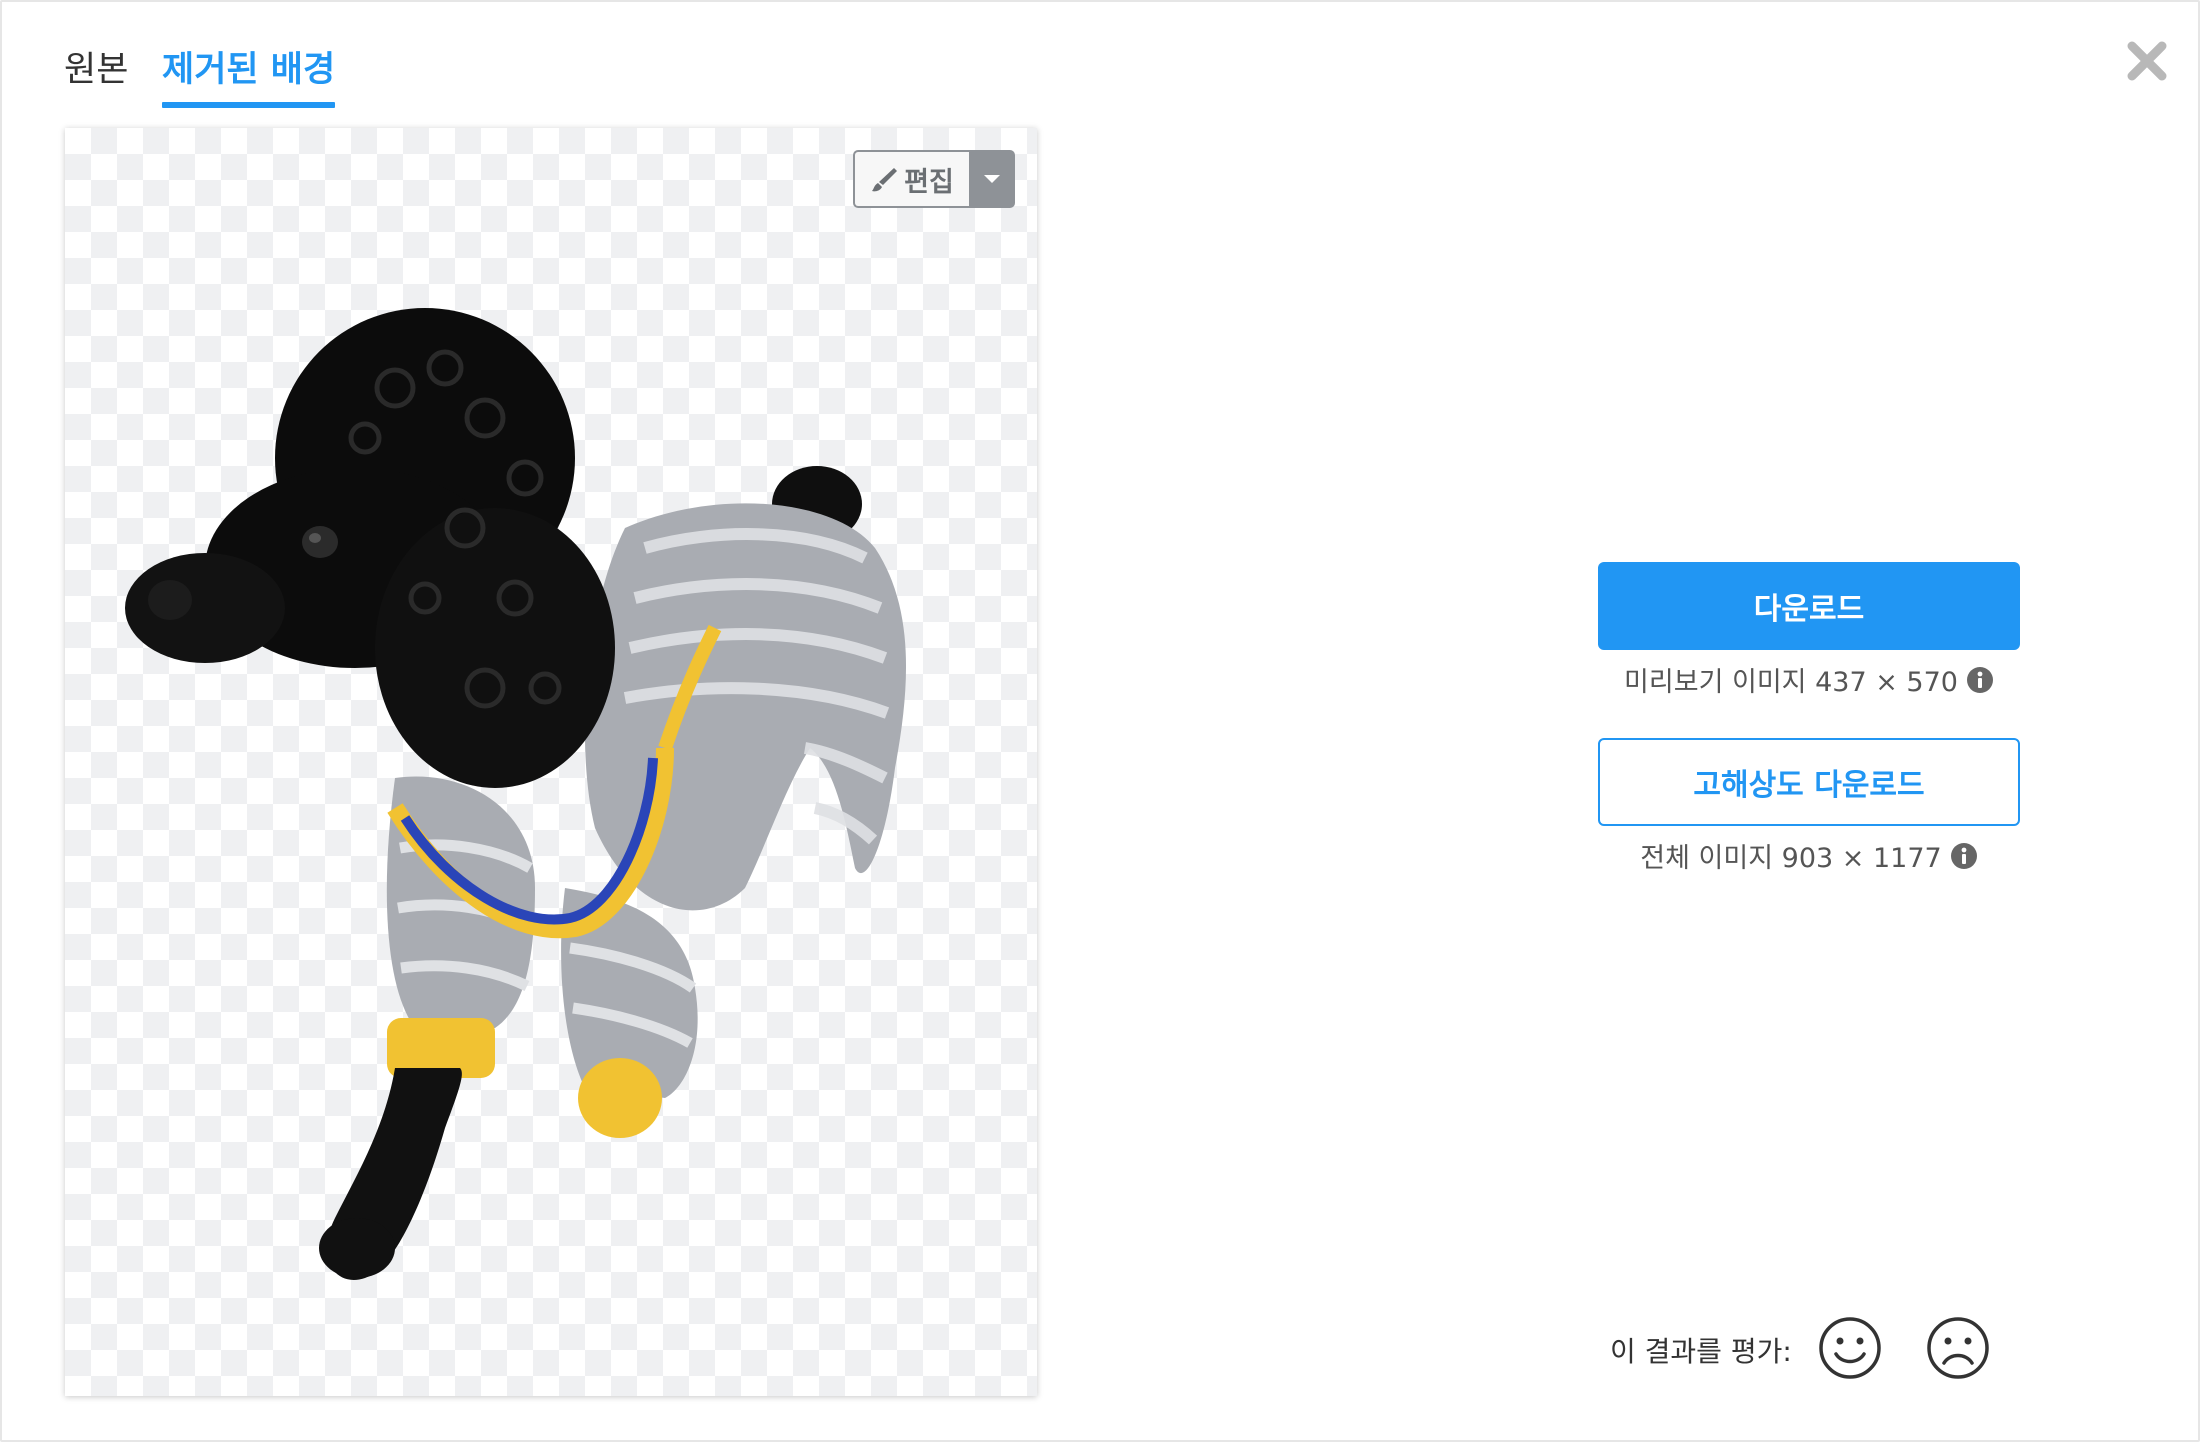 Image resolution: width=2200 pixels, height=1442 pixels. I want to click on rate-good-button, so click(1850, 1348).